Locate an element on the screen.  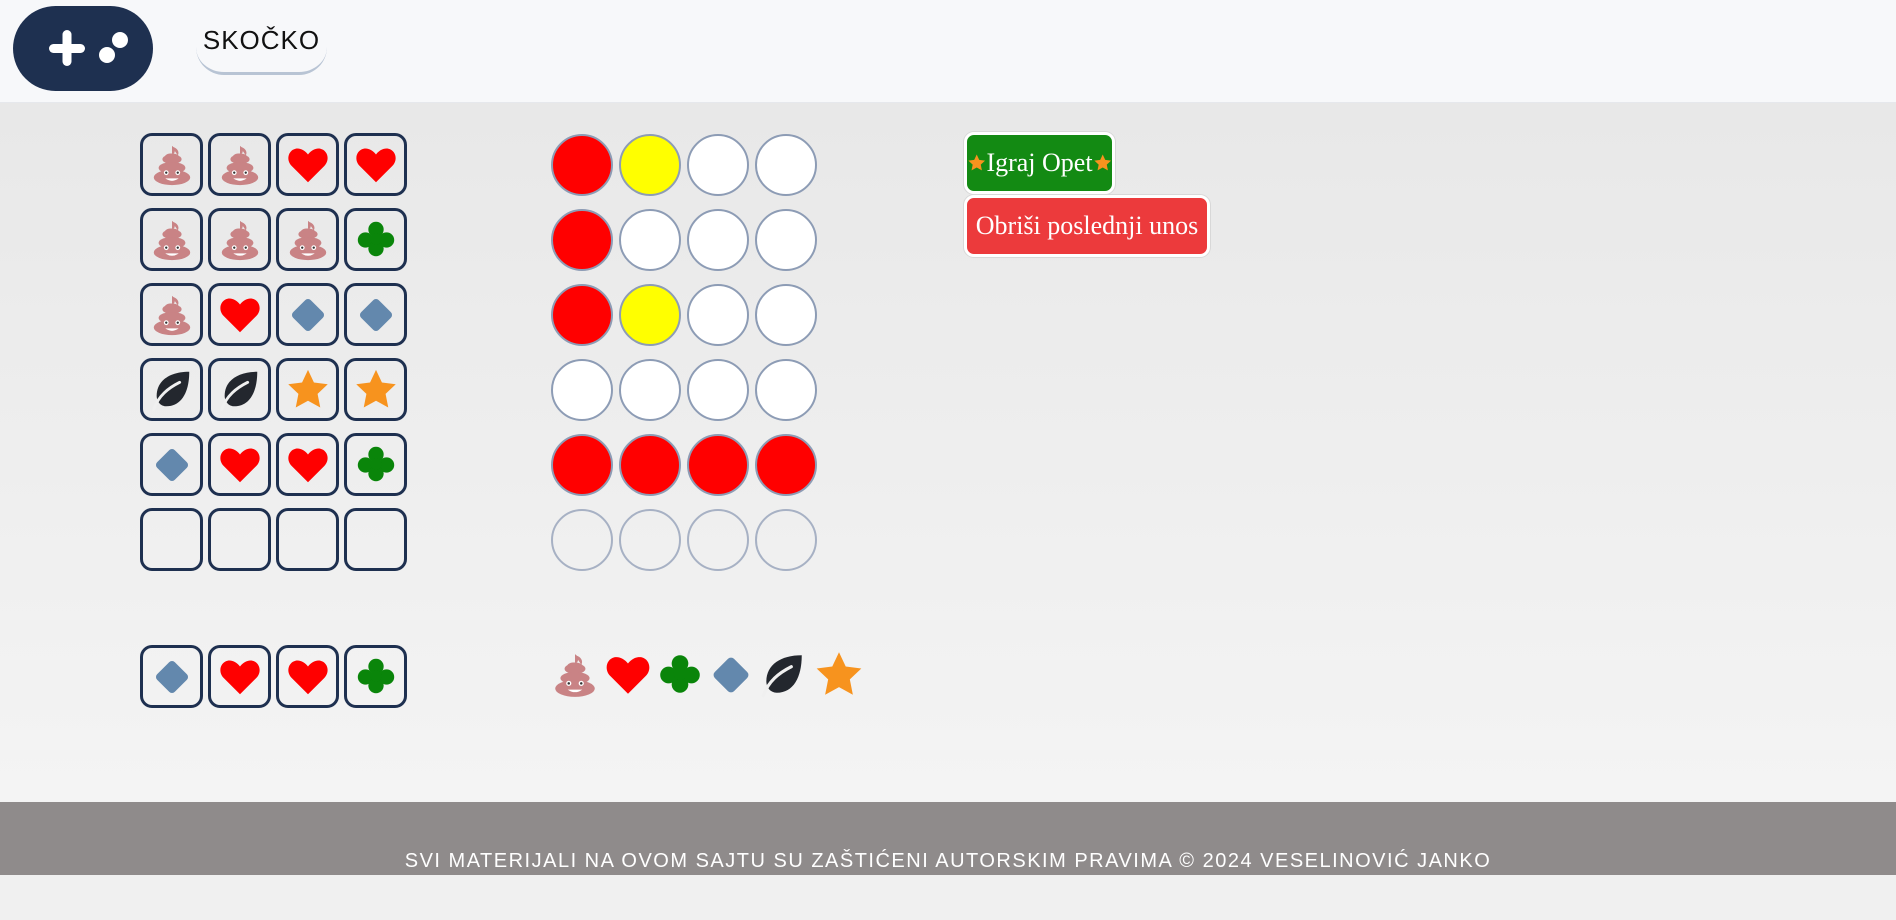
logo is located at coordinates (83, 48).